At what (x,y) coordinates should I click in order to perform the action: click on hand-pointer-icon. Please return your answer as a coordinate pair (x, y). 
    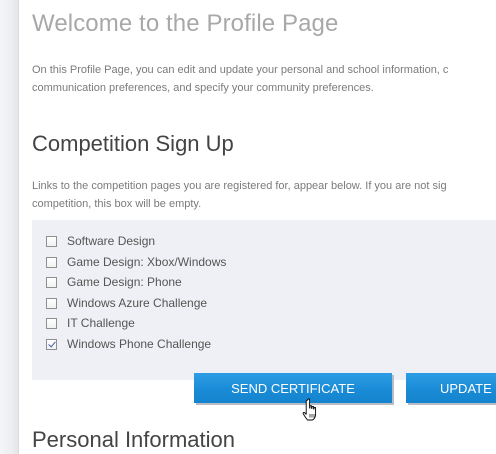
    Looking at the image, I should click on (309, 409).